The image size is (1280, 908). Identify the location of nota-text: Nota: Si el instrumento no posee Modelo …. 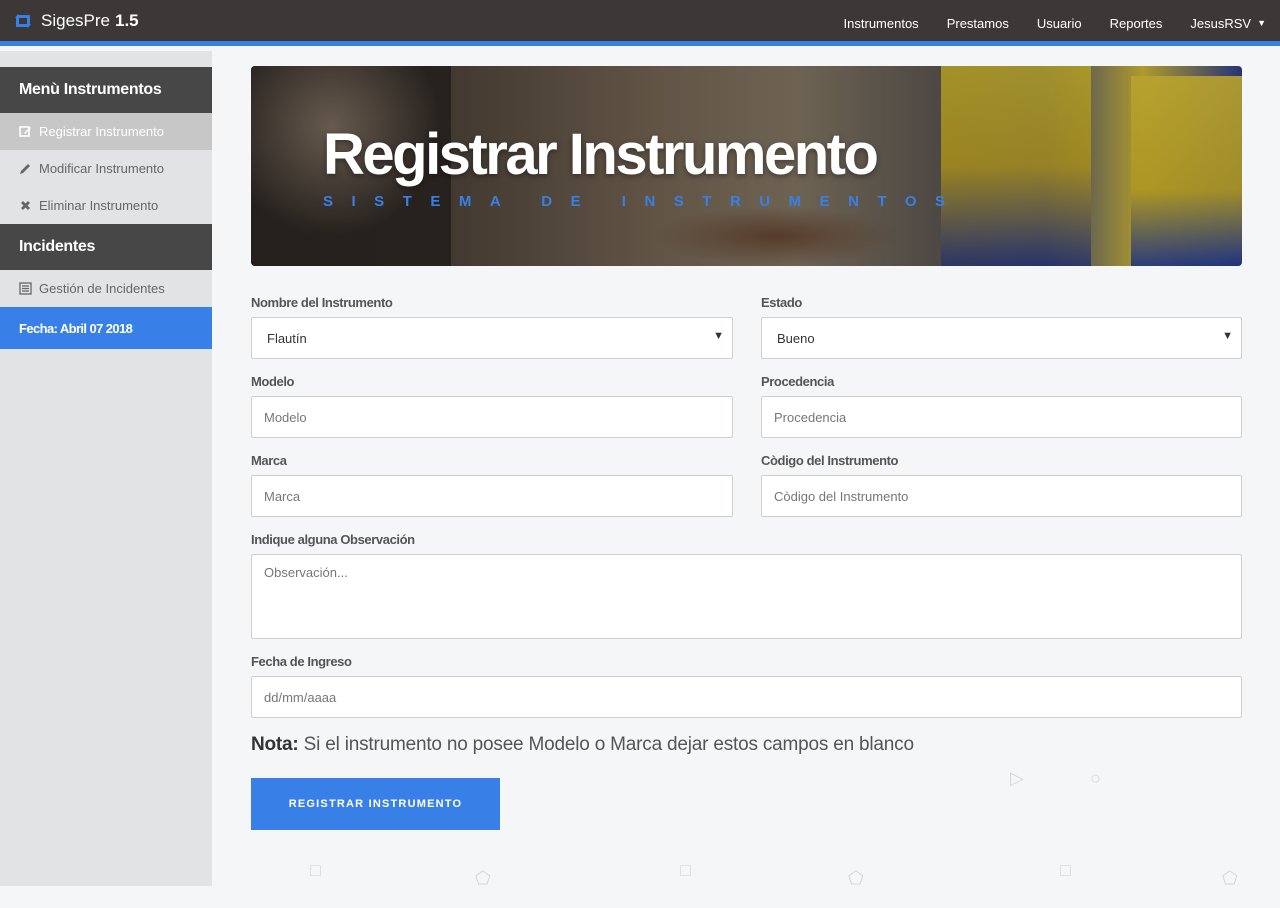
(582, 745).